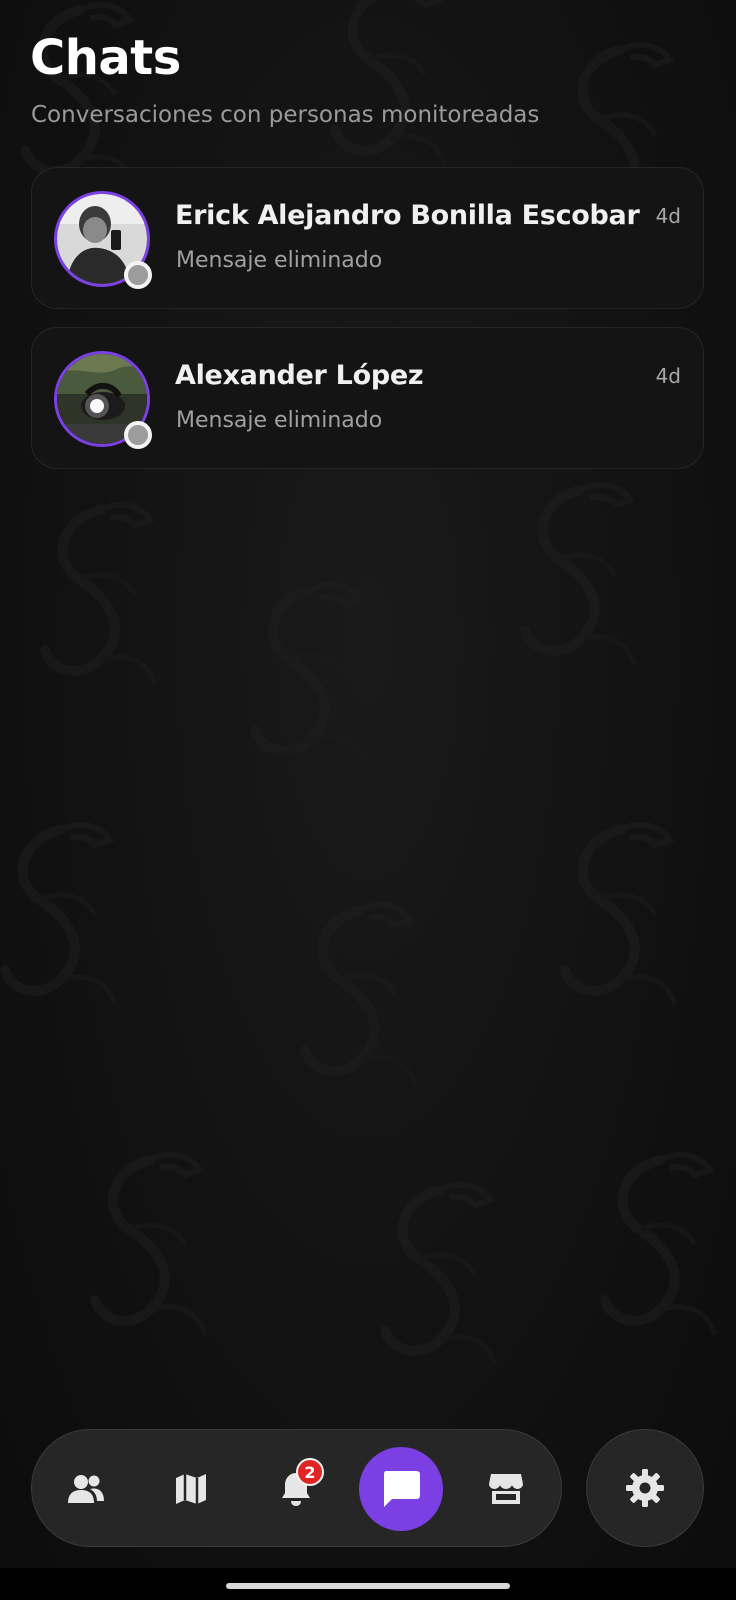  I want to click on chat-name: Alexander López, so click(299, 375).